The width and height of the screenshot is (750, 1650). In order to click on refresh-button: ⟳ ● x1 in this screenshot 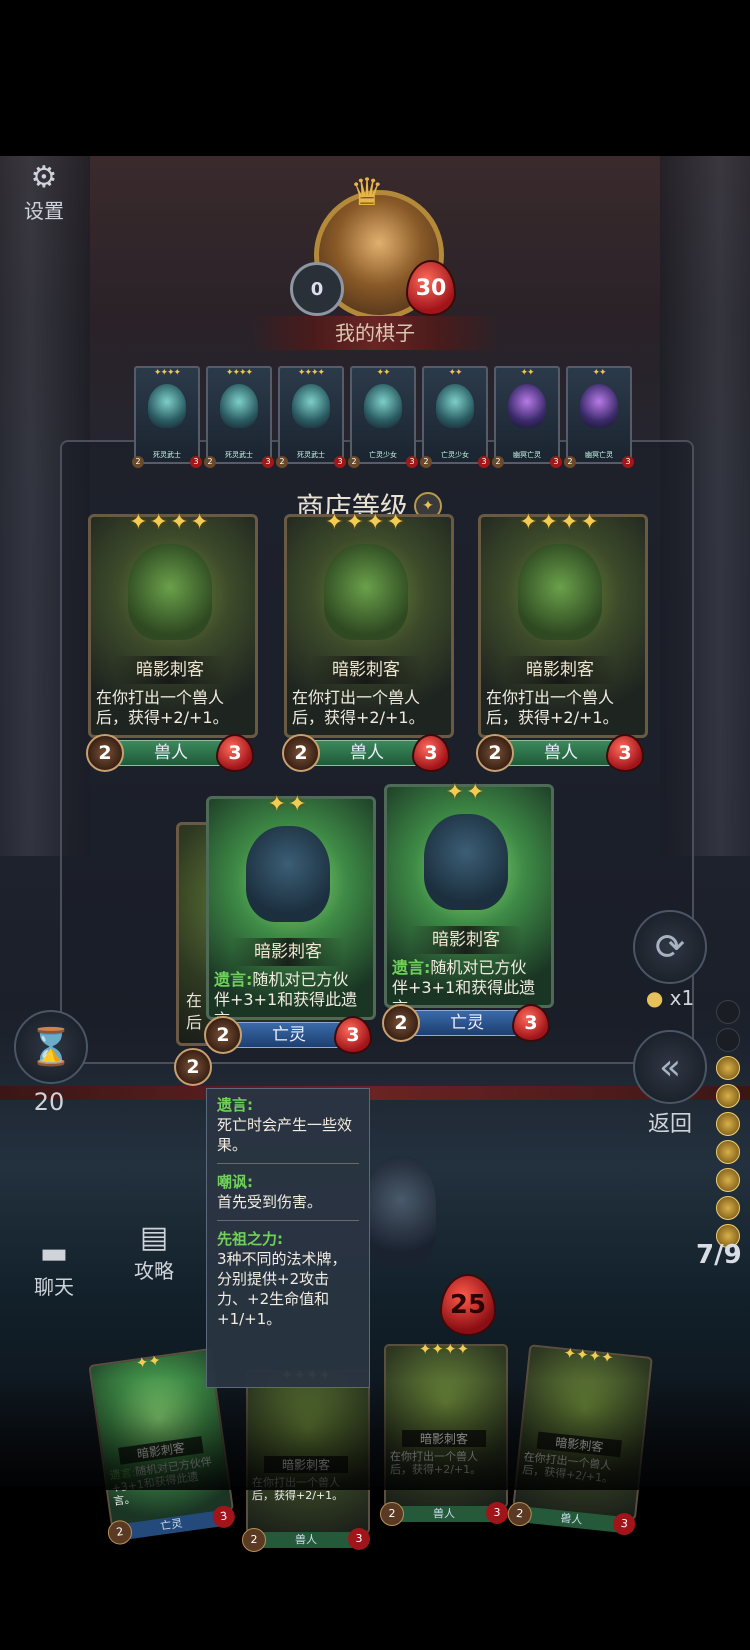, I will do `click(670, 960)`.